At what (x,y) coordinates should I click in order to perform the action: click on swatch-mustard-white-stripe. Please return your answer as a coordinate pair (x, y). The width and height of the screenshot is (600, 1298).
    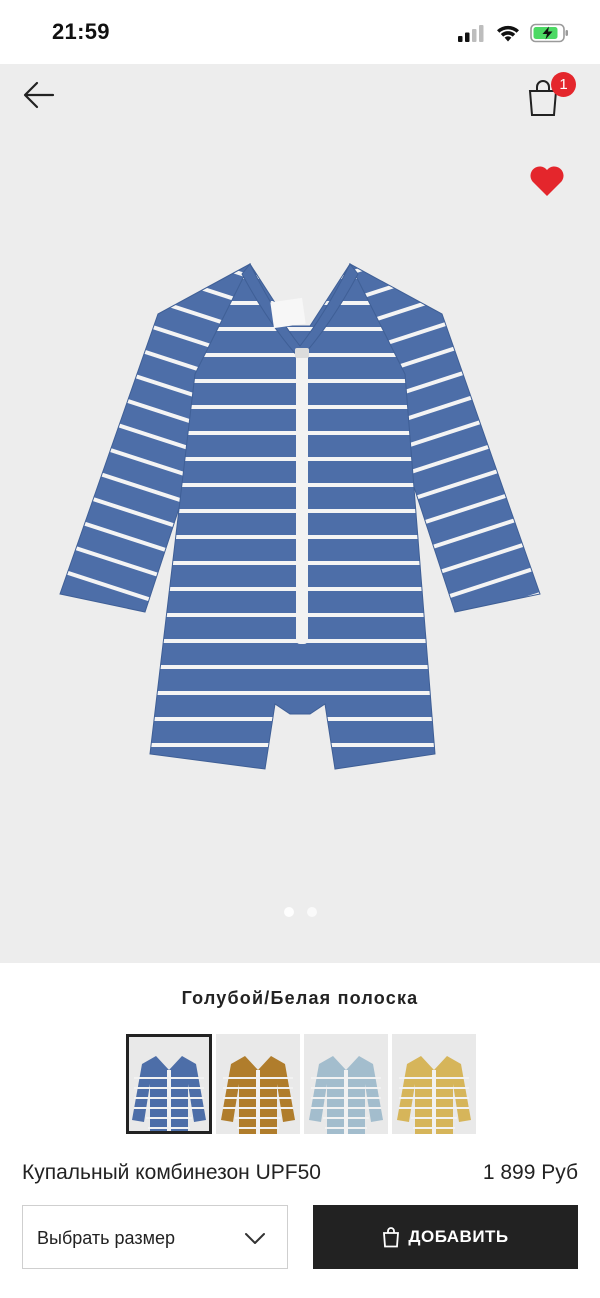
    Looking at the image, I should click on (258, 1084).